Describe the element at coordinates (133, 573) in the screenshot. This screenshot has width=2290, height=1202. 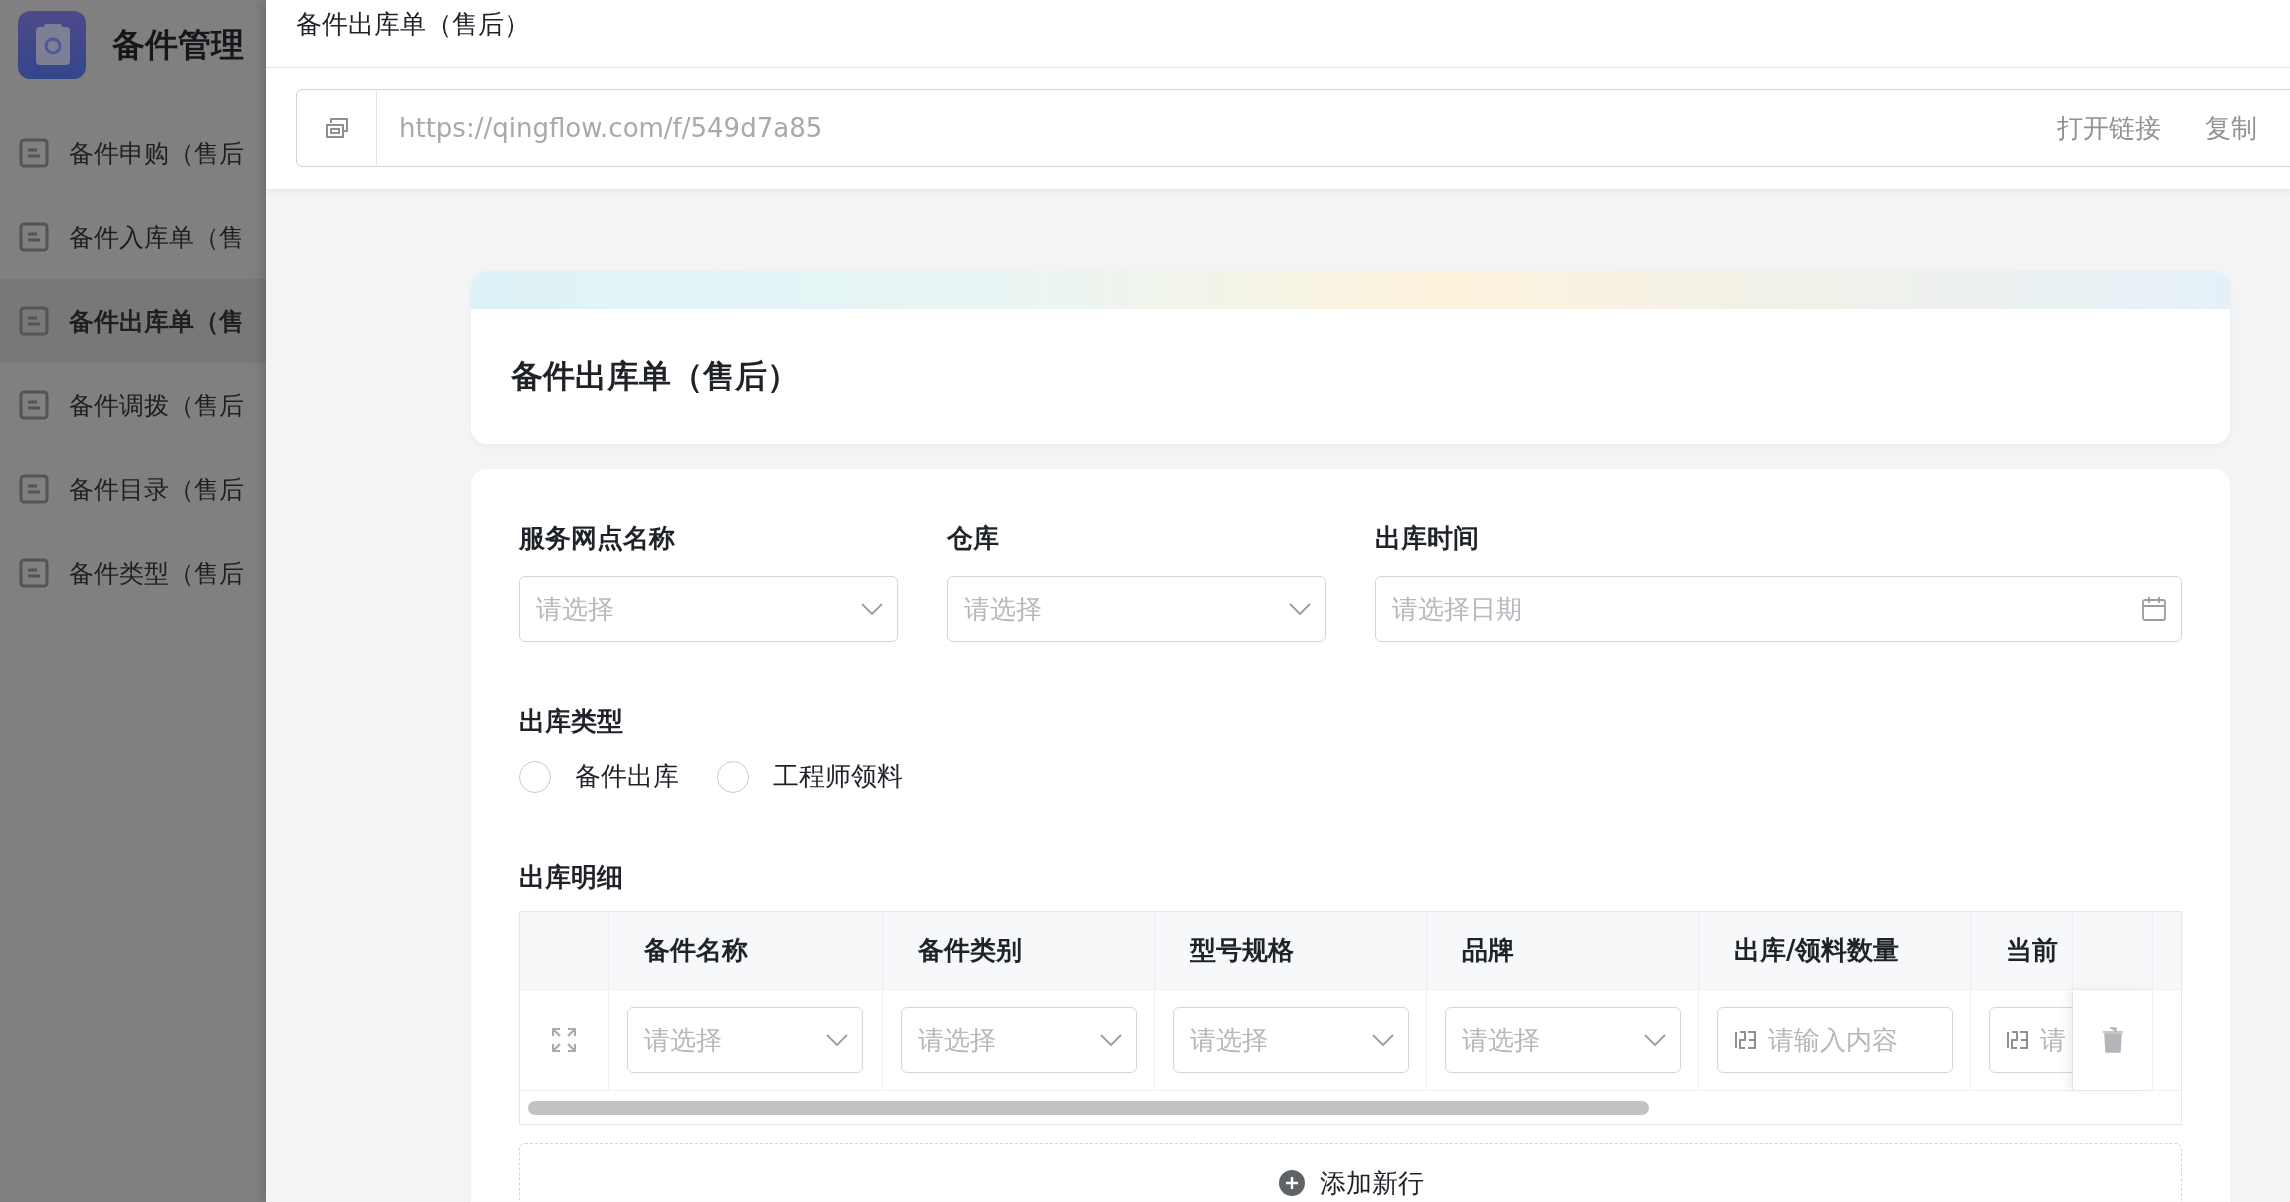
I see `sidebar-item: 备件类型（售后` at that location.